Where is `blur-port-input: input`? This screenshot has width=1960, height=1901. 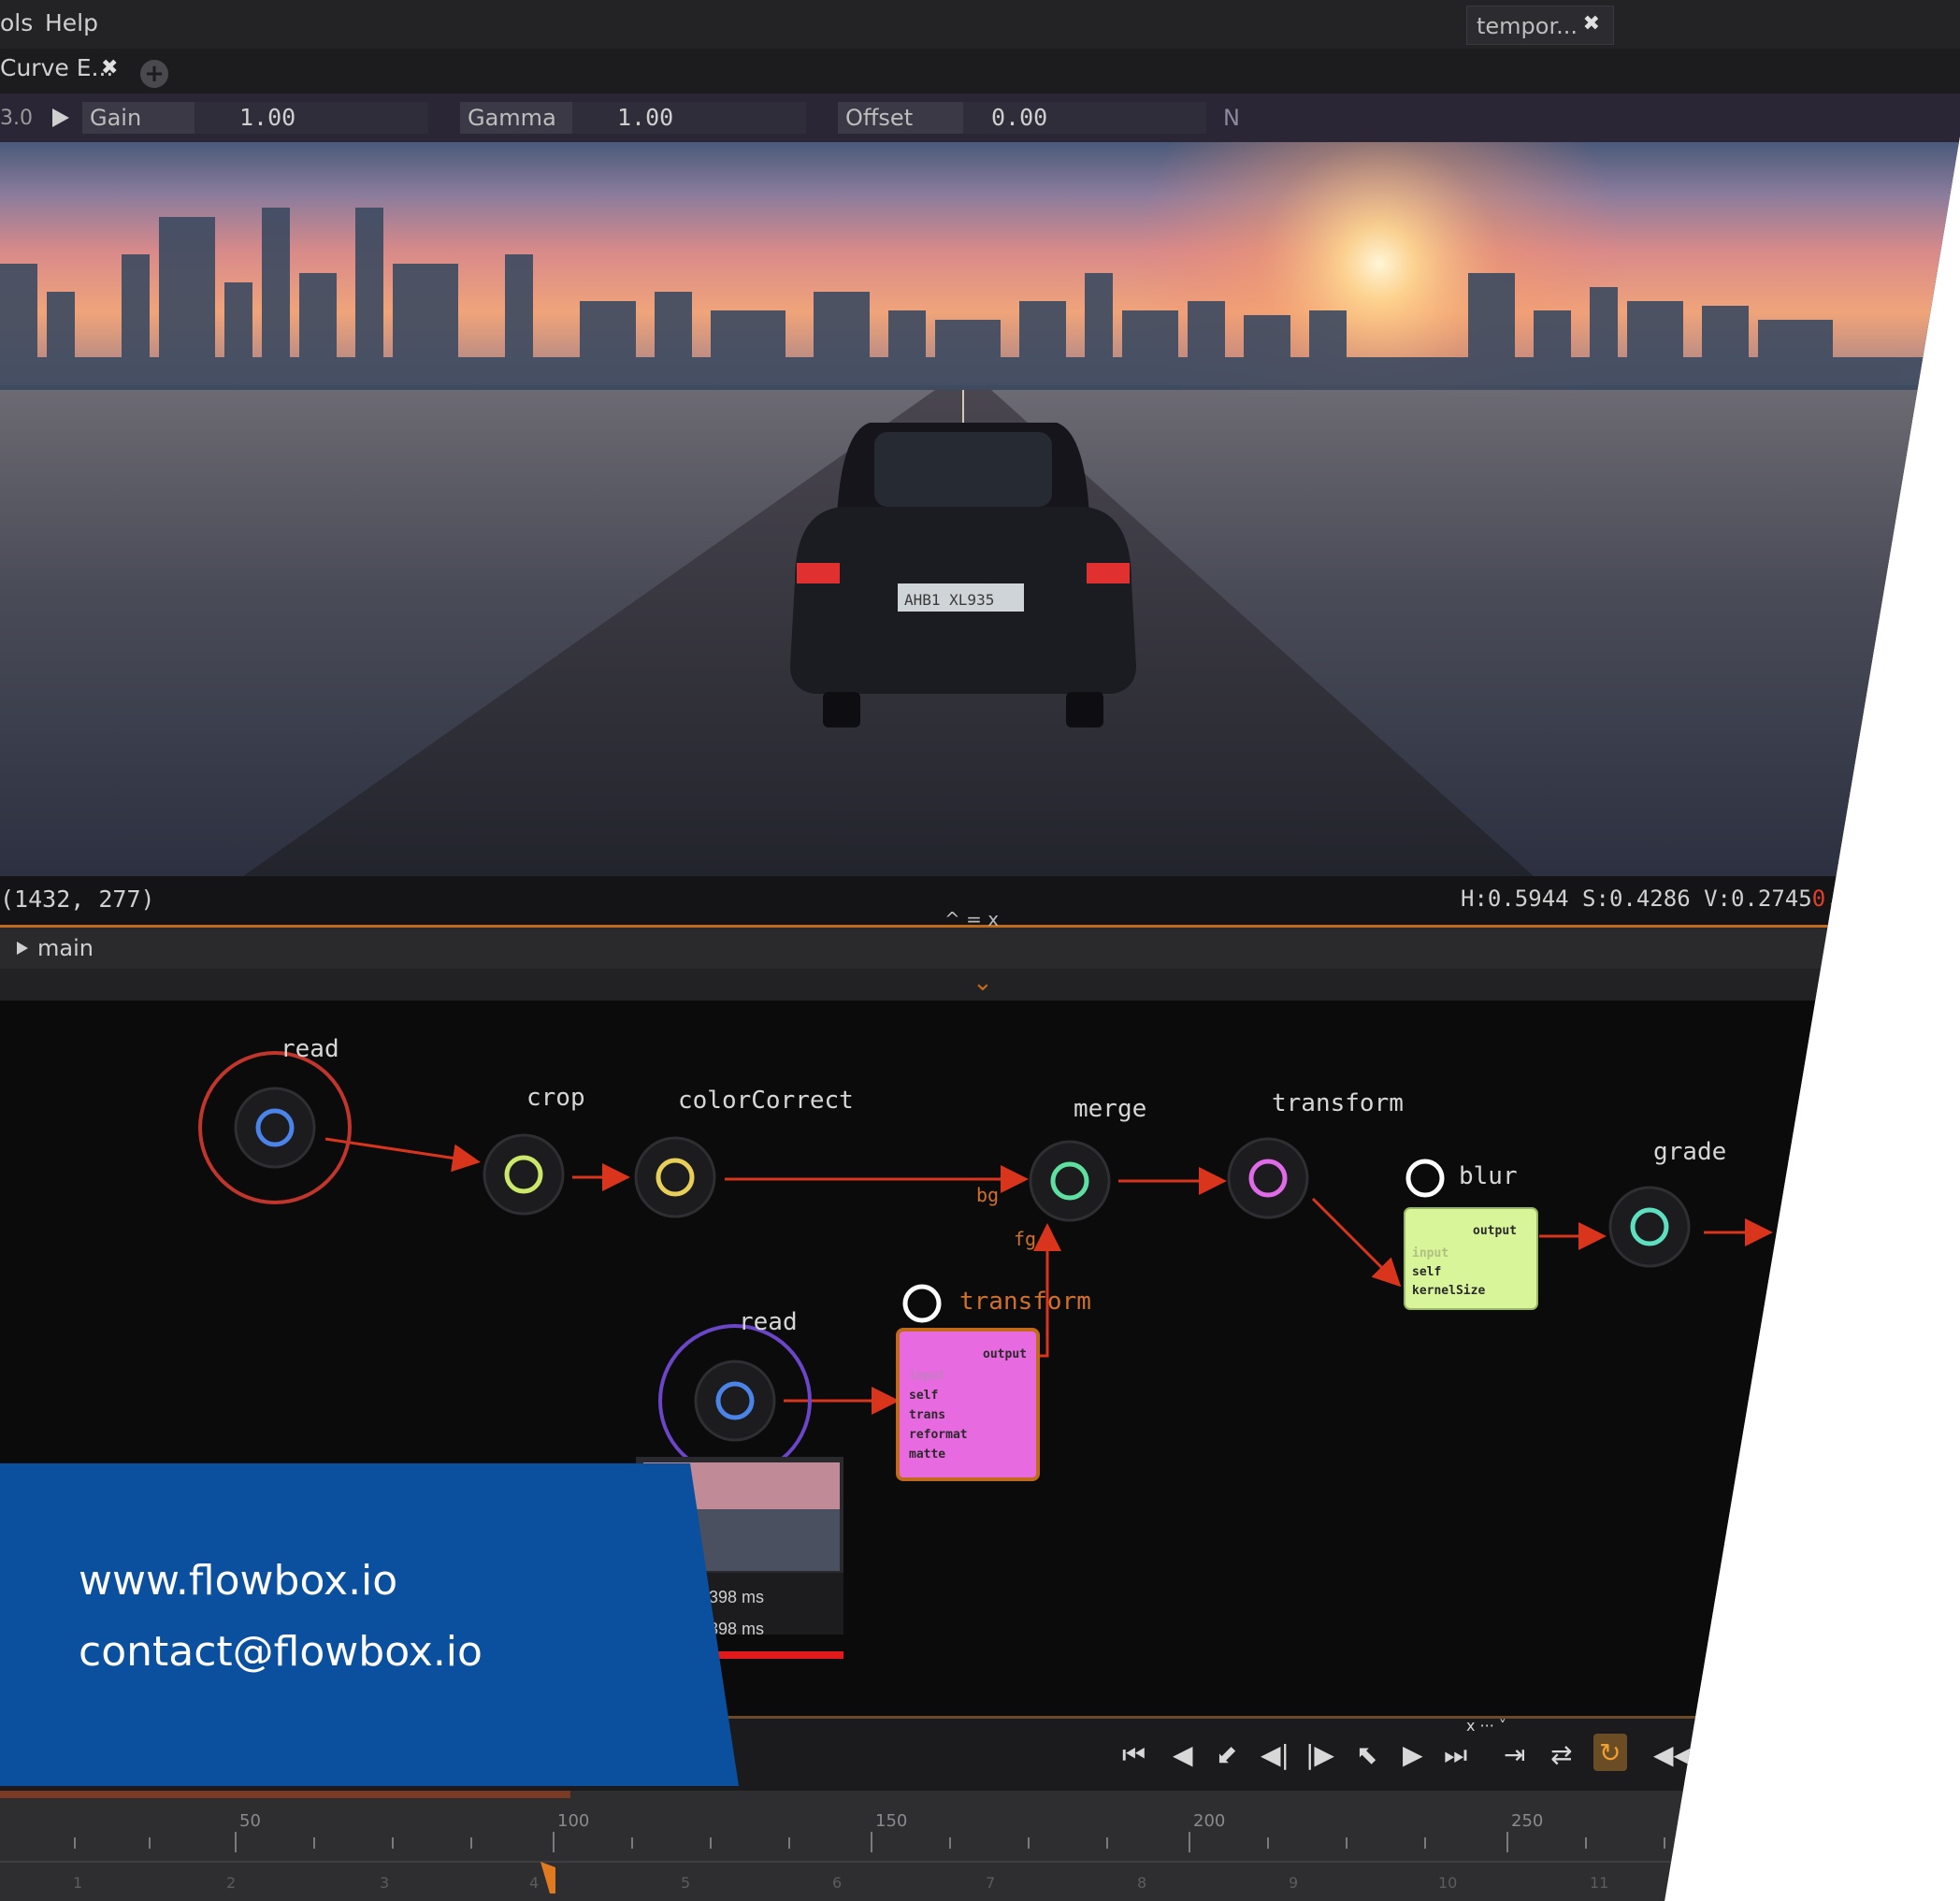
blur-port-input: input is located at coordinates (1430, 1253).